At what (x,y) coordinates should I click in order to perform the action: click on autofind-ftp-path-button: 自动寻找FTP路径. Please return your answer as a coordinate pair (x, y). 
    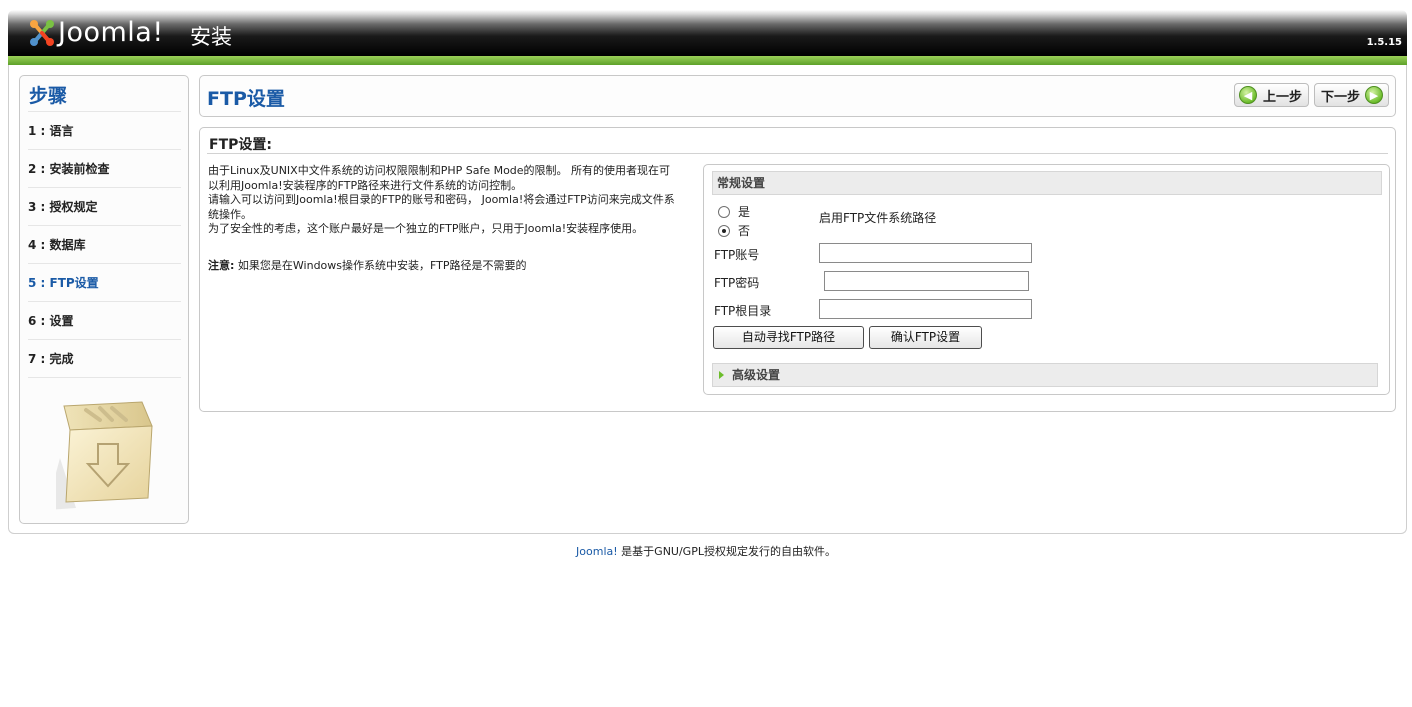
    Looking at the image, I should click on (788, 337).